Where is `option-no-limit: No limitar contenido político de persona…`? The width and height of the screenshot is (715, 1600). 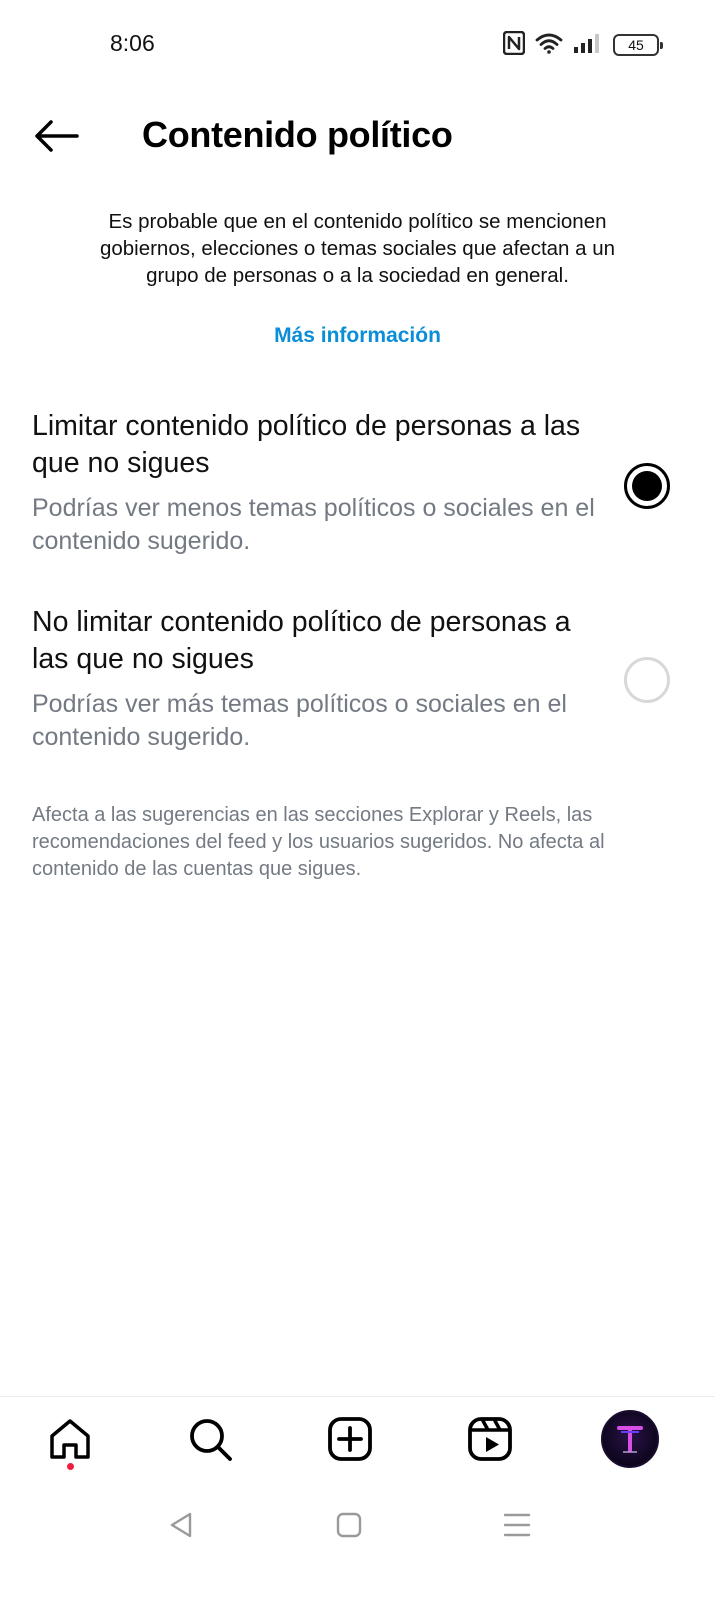 option-no-limit: No limitar contenido político de persona… is located at coordinates (357, 684).